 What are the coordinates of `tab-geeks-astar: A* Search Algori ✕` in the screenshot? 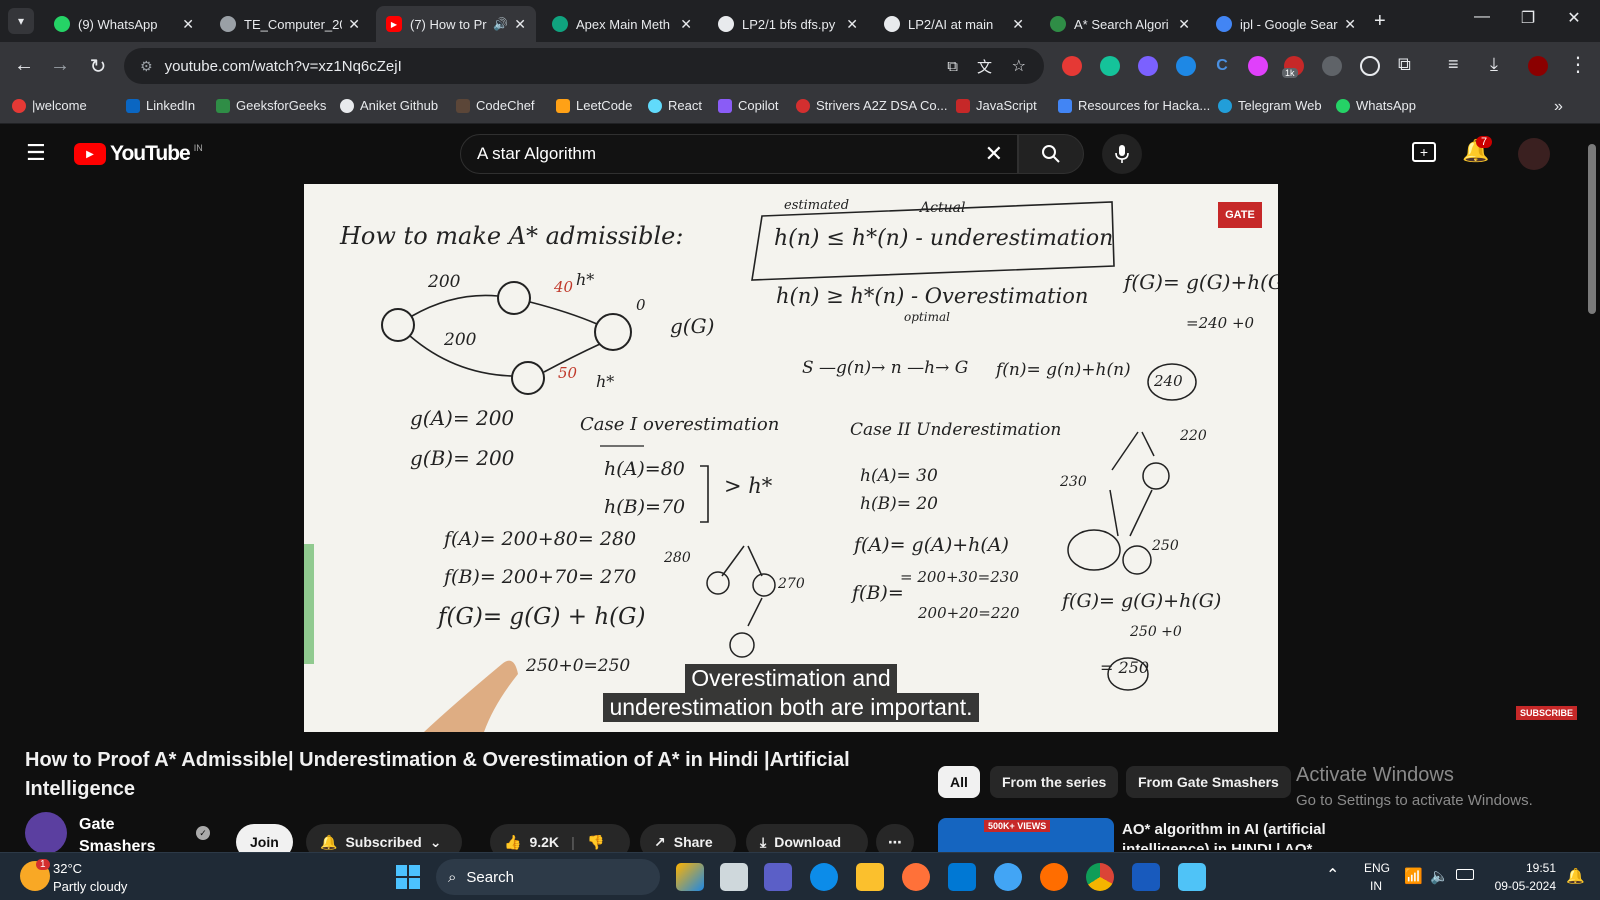 It's located at (1120, 24).